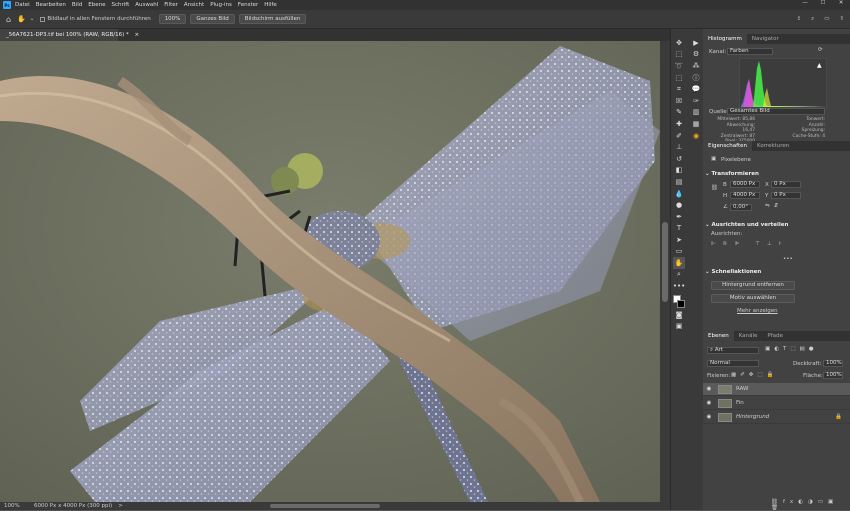  What do you see at coordinates (679, 124) in the screenshot?
I see `healing-brush-icon: ✚` at bounding box center [679, 124].